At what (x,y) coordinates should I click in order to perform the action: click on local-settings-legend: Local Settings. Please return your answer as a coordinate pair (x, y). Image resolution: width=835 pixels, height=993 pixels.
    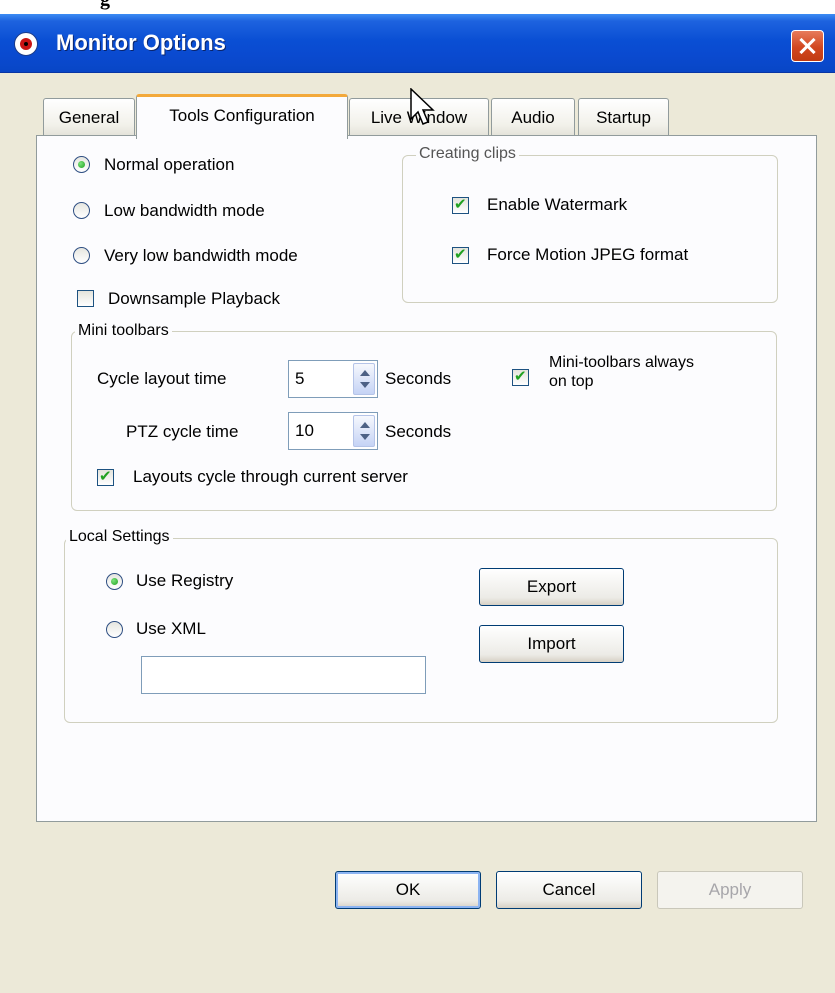
    Looking at the image, I should click on (119, 537).